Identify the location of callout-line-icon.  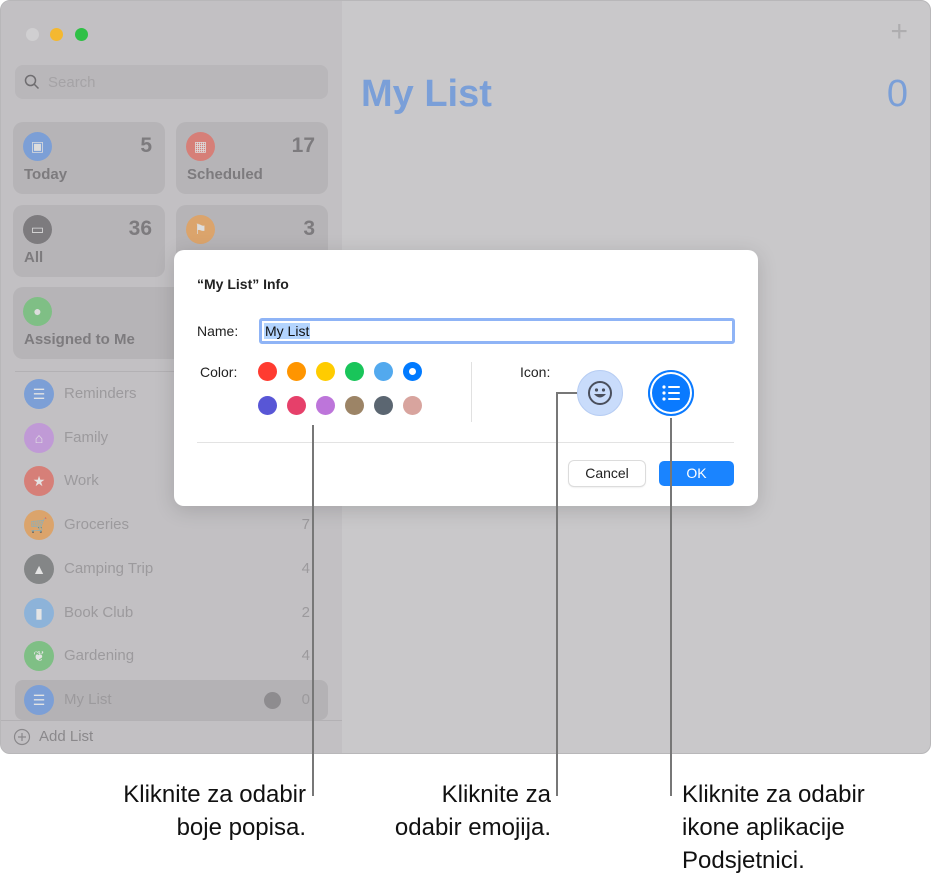
(671, 607).